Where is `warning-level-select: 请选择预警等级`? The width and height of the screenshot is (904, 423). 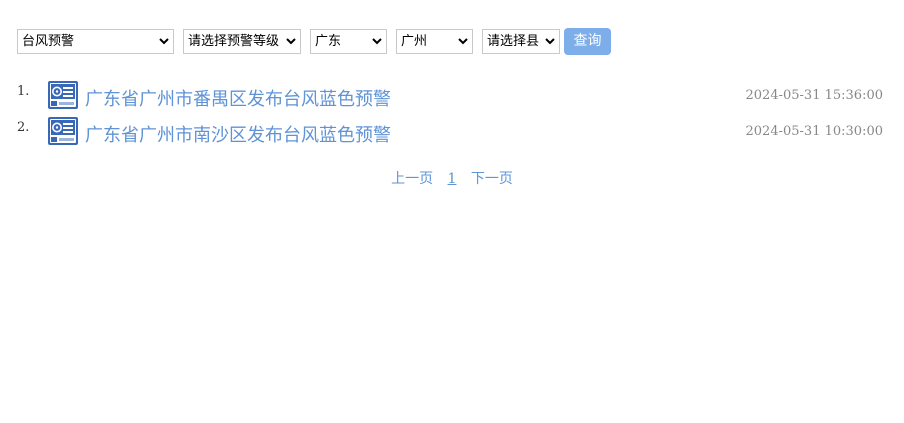
warning-level-select: 请选择预警等级 is located at coordinates (242, 41).